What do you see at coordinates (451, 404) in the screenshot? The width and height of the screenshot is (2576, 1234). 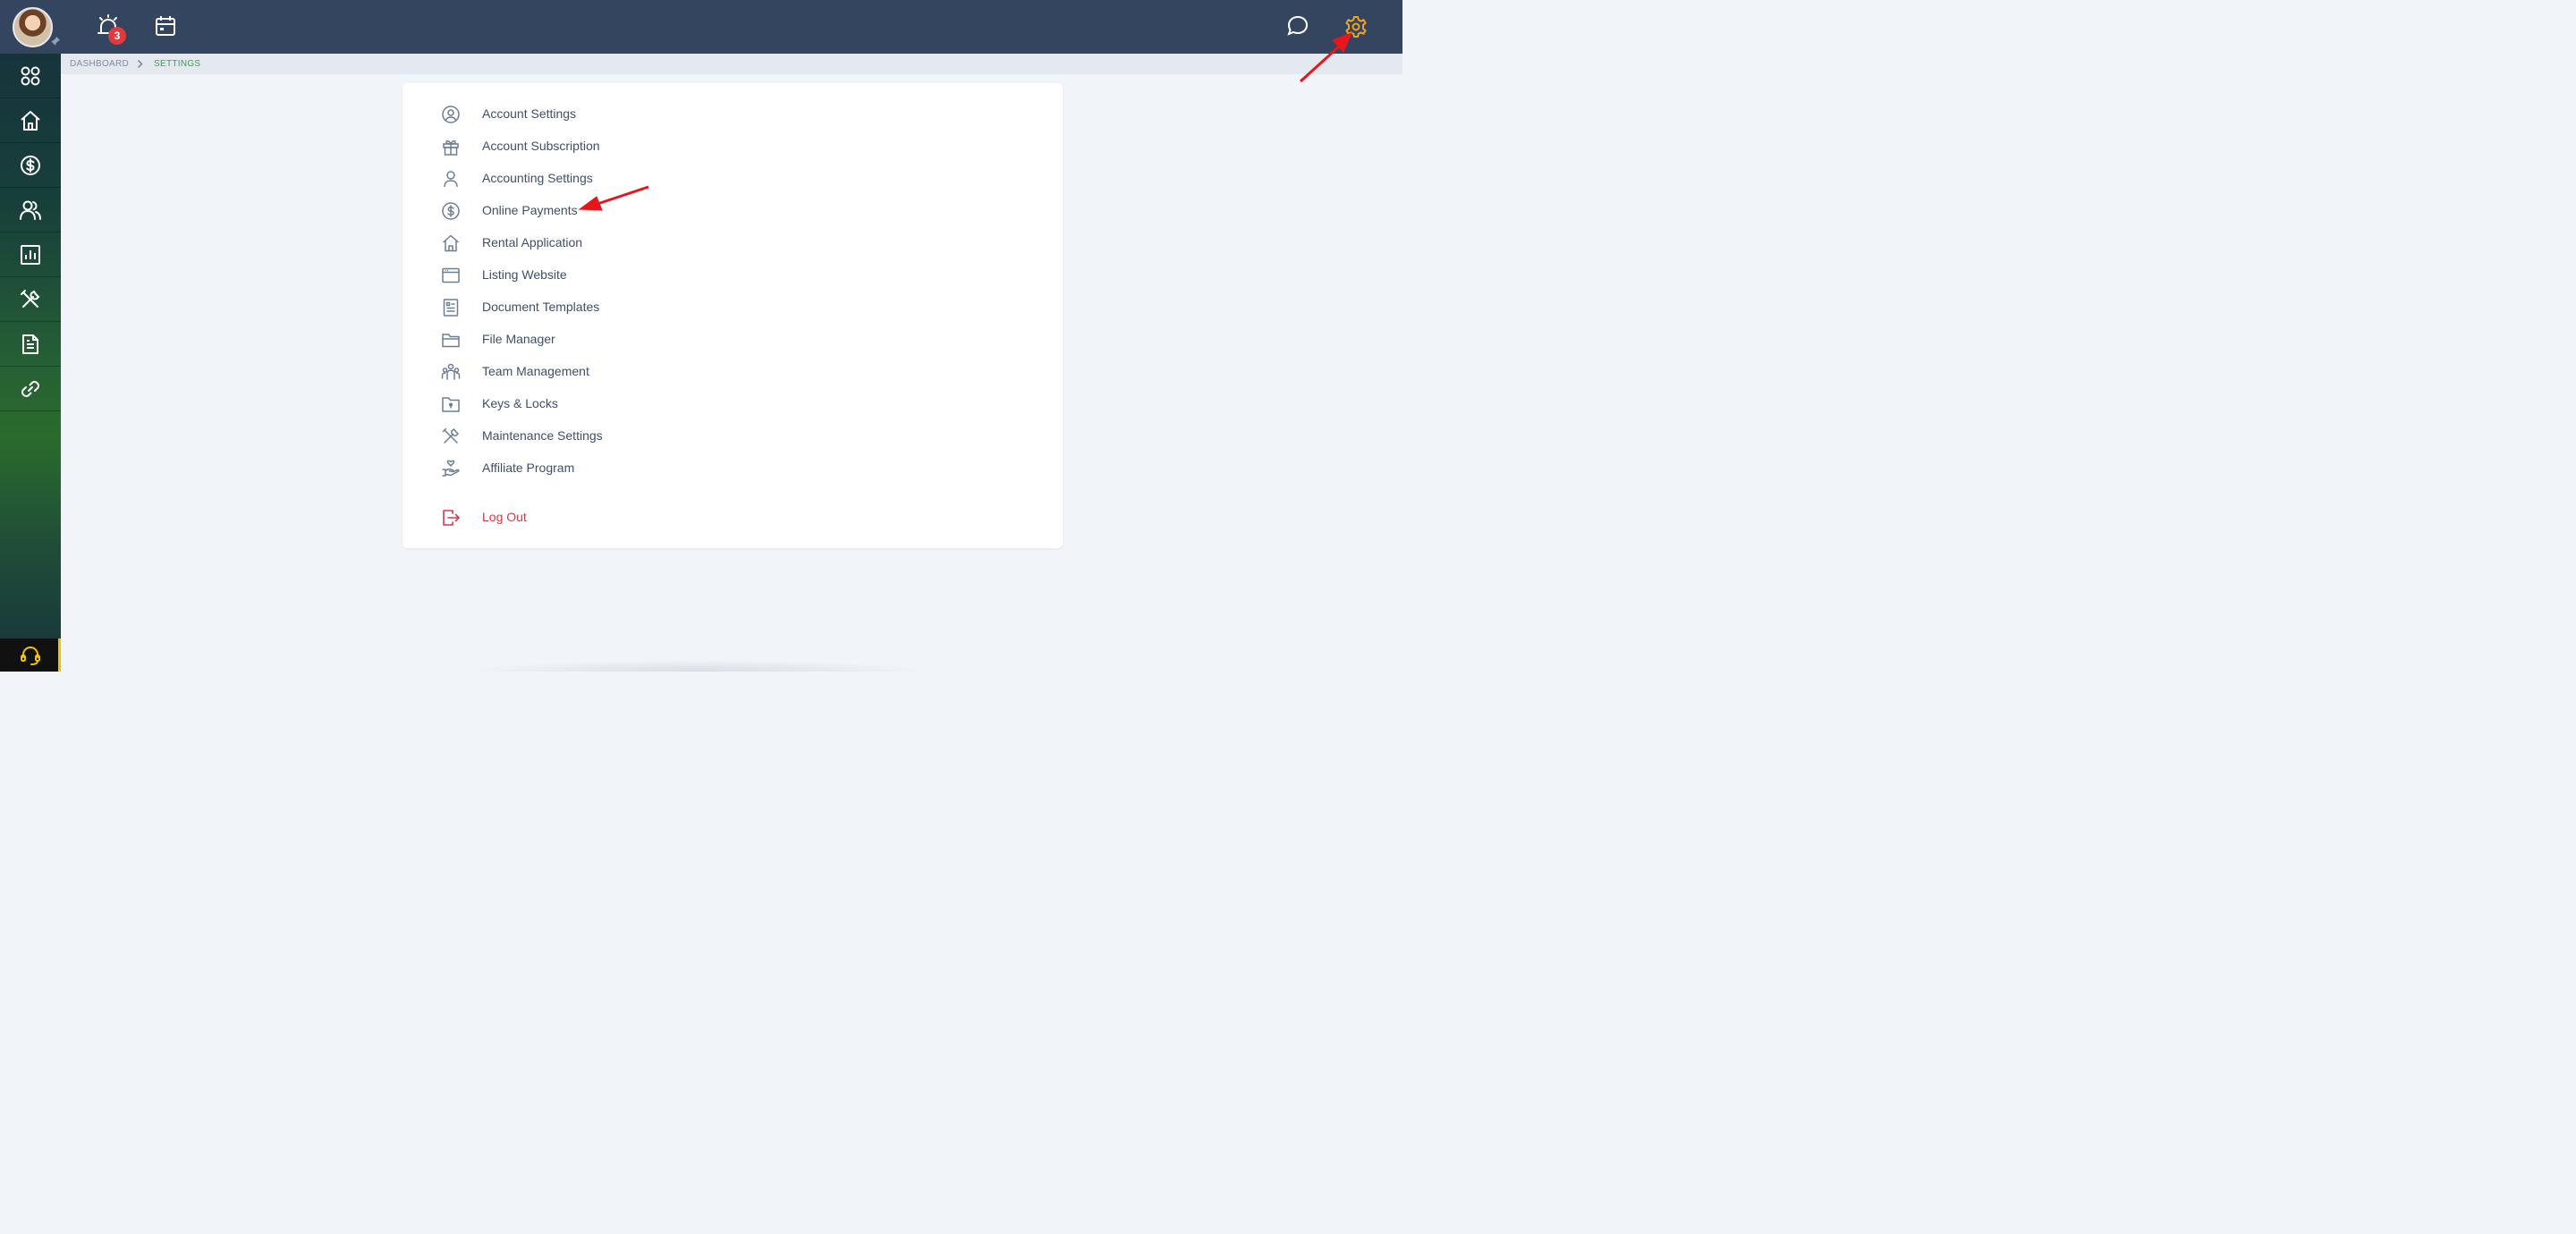 I see `key-folder-icon` at bounding box center [451, 404].